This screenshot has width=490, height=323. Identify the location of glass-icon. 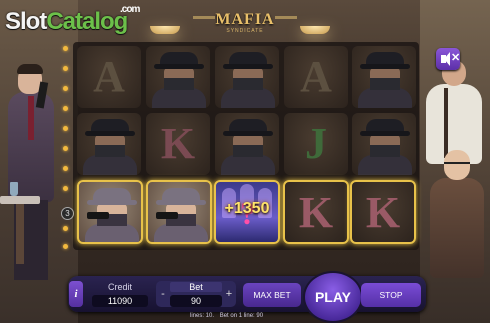
(14, 189).